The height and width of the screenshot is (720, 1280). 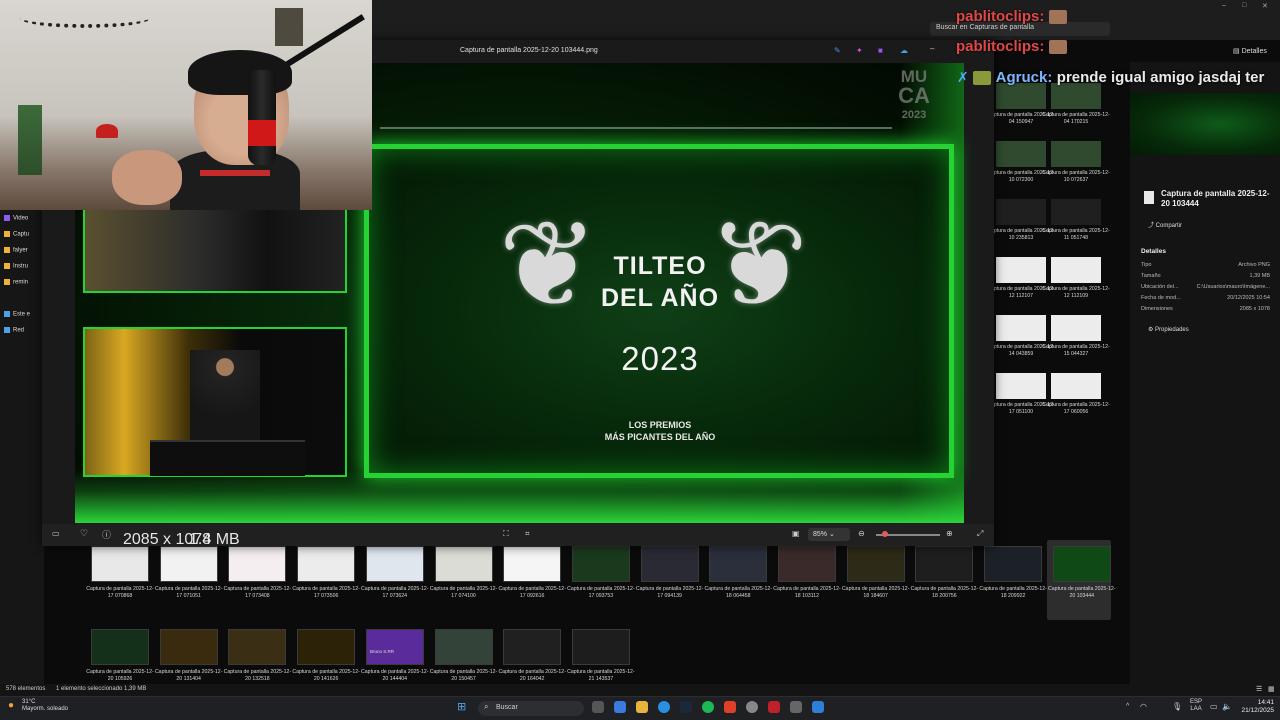 What do you see at coordinates (527, 534) in the screenshot?
I see `enhance-icon: ⌗` at bounding box center [527, 534].